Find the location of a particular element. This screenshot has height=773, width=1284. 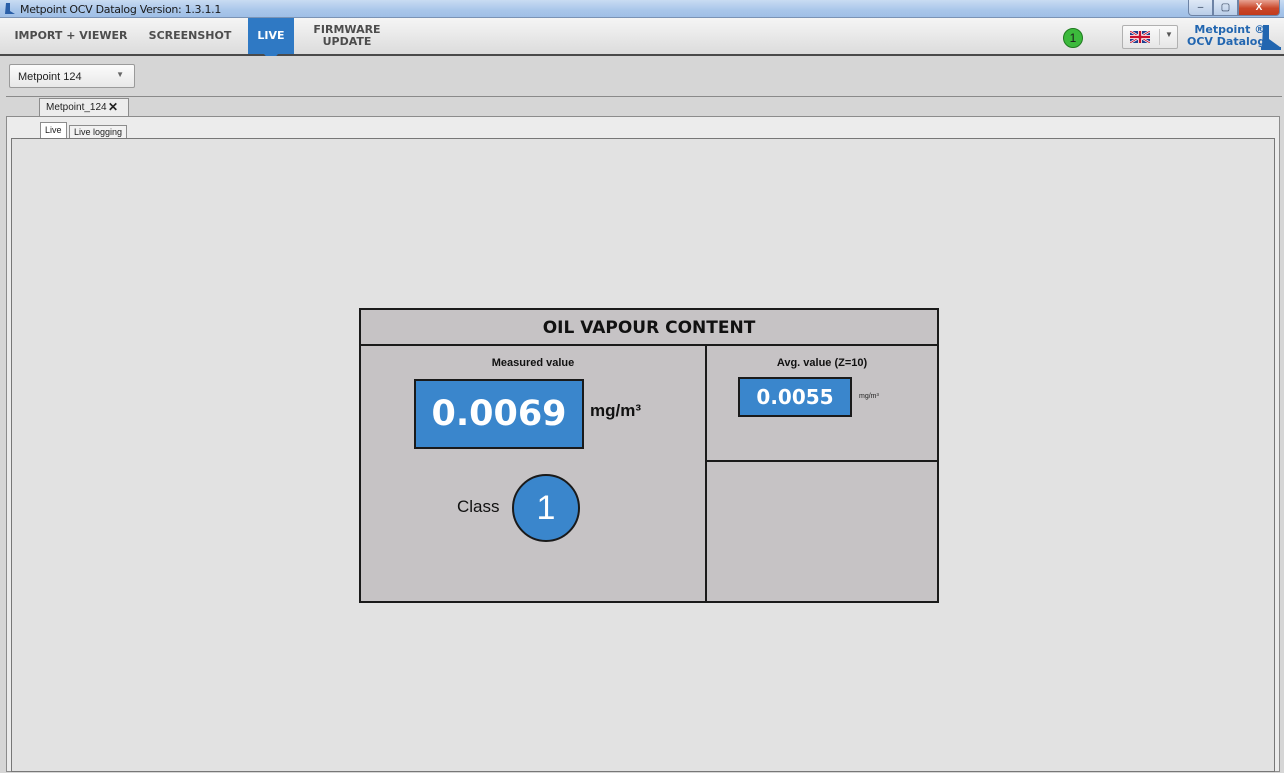

measured-value-display: 0.0069 is located at coordinates (499, 414).